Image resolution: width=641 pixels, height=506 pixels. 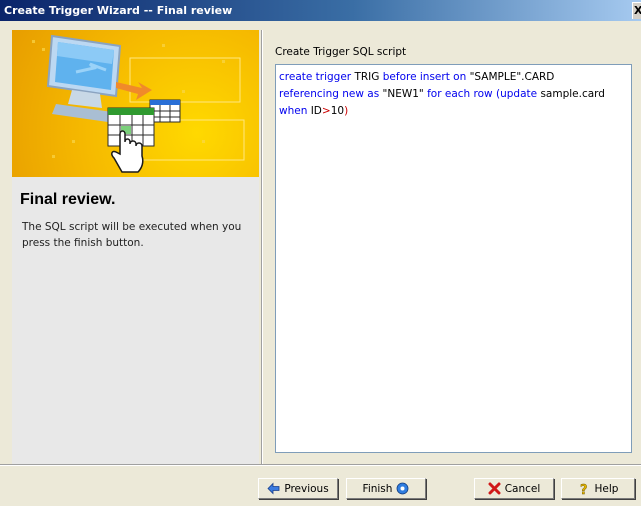 I want to click on window-titlebar: Create Trigger Wizard -- Final review X, so click(x=320, y=10).